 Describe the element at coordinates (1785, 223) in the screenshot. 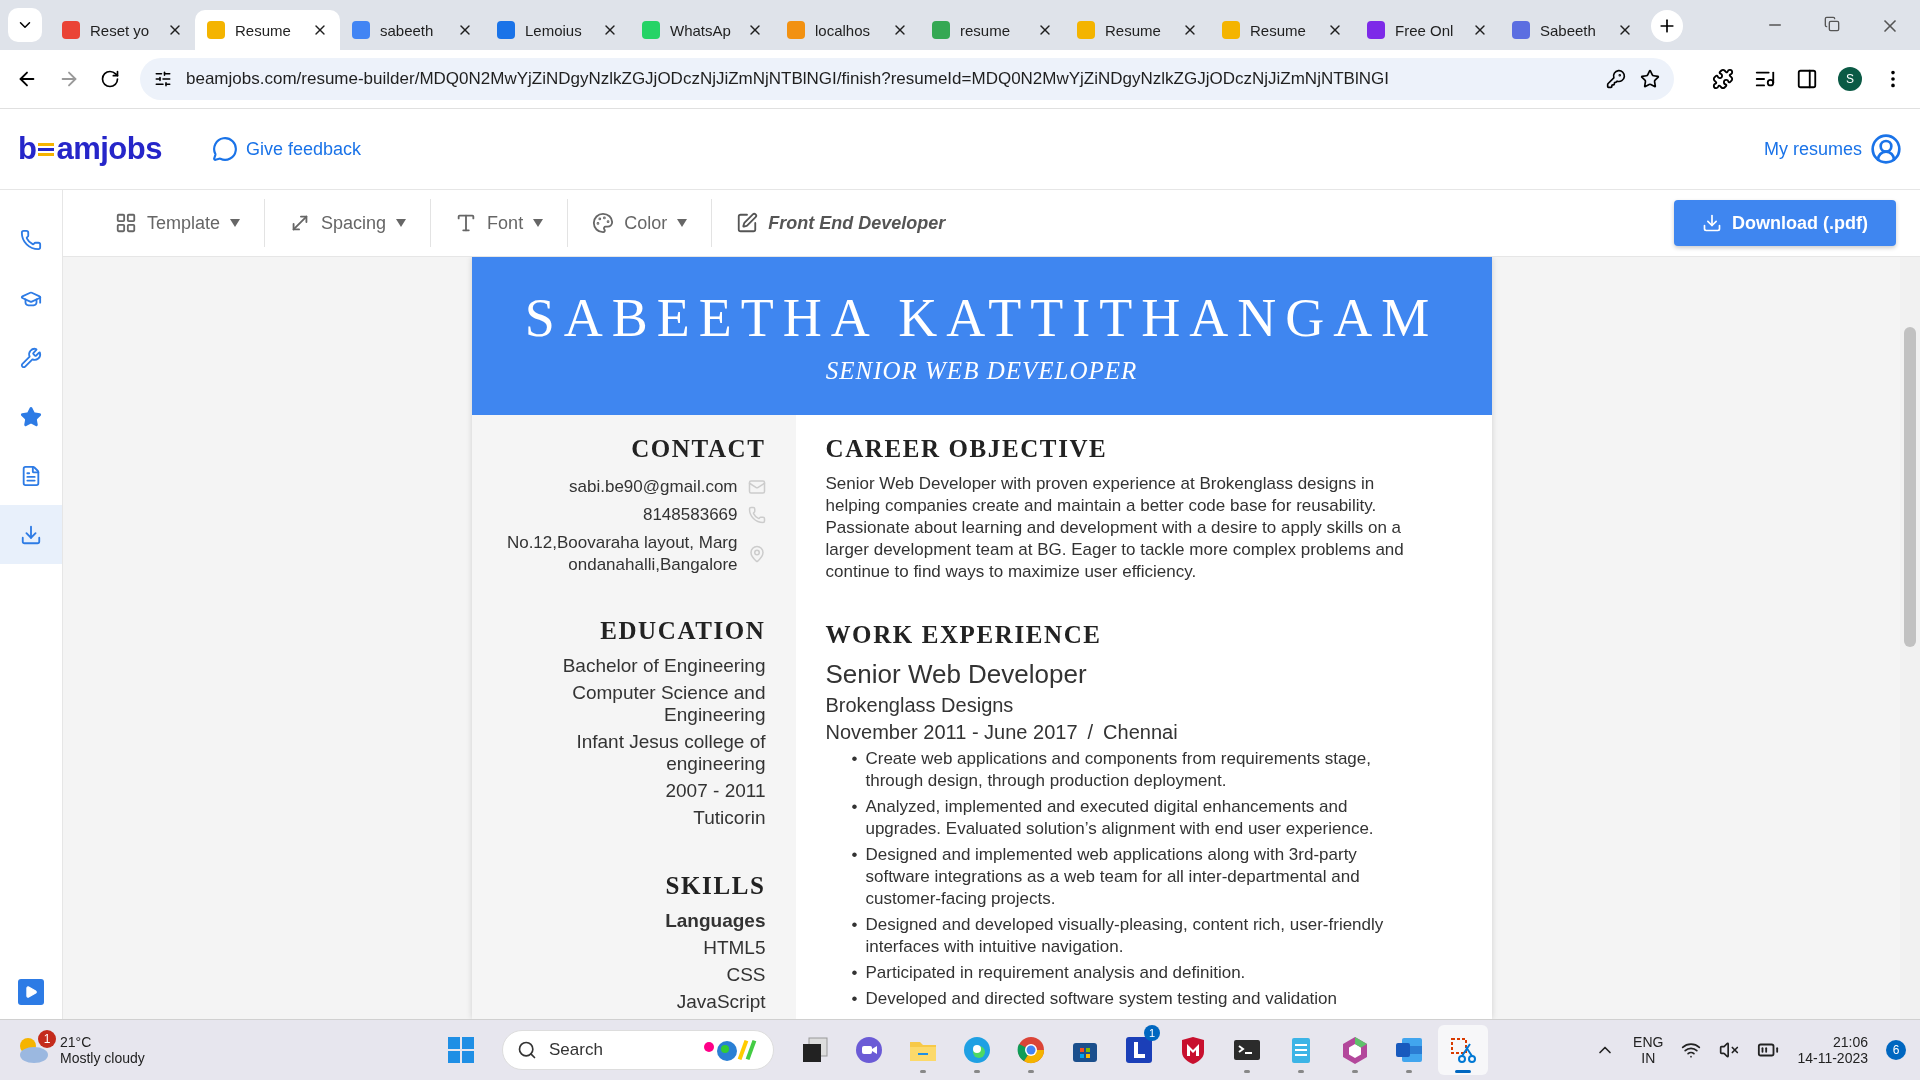

I see `download-button: Download (.pdf)` at that location.